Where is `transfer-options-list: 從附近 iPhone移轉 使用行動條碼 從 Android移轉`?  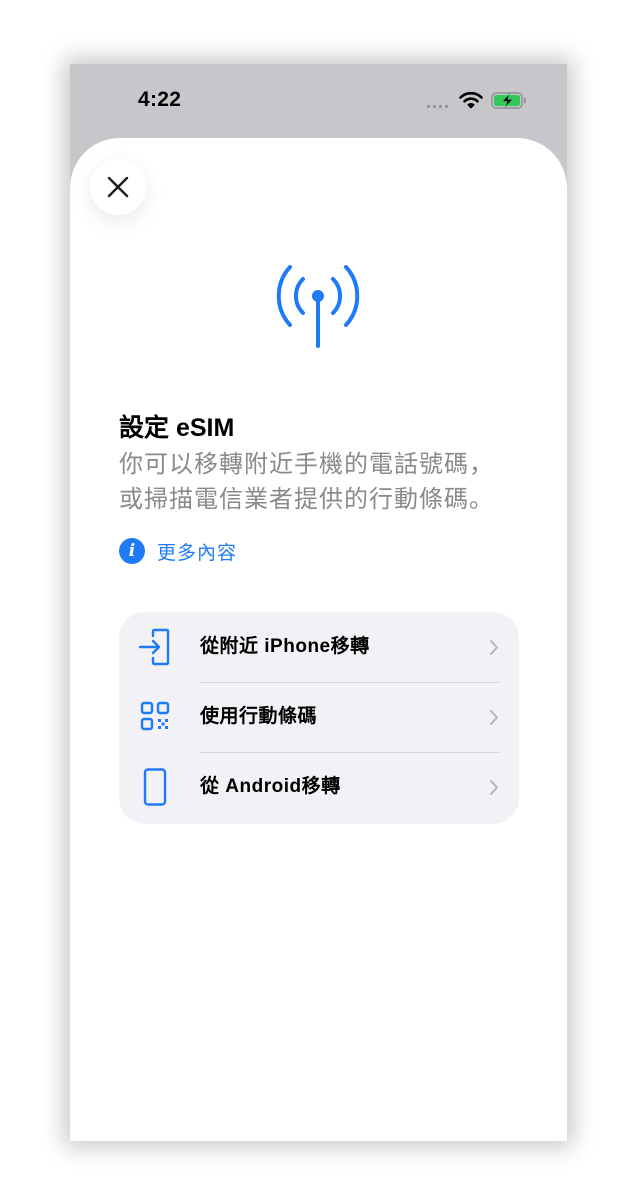
transfer-options-list: 從附近 iPhone移轉 使用行動條碼 從 Android移轉 is located at coordinates (319, 718).